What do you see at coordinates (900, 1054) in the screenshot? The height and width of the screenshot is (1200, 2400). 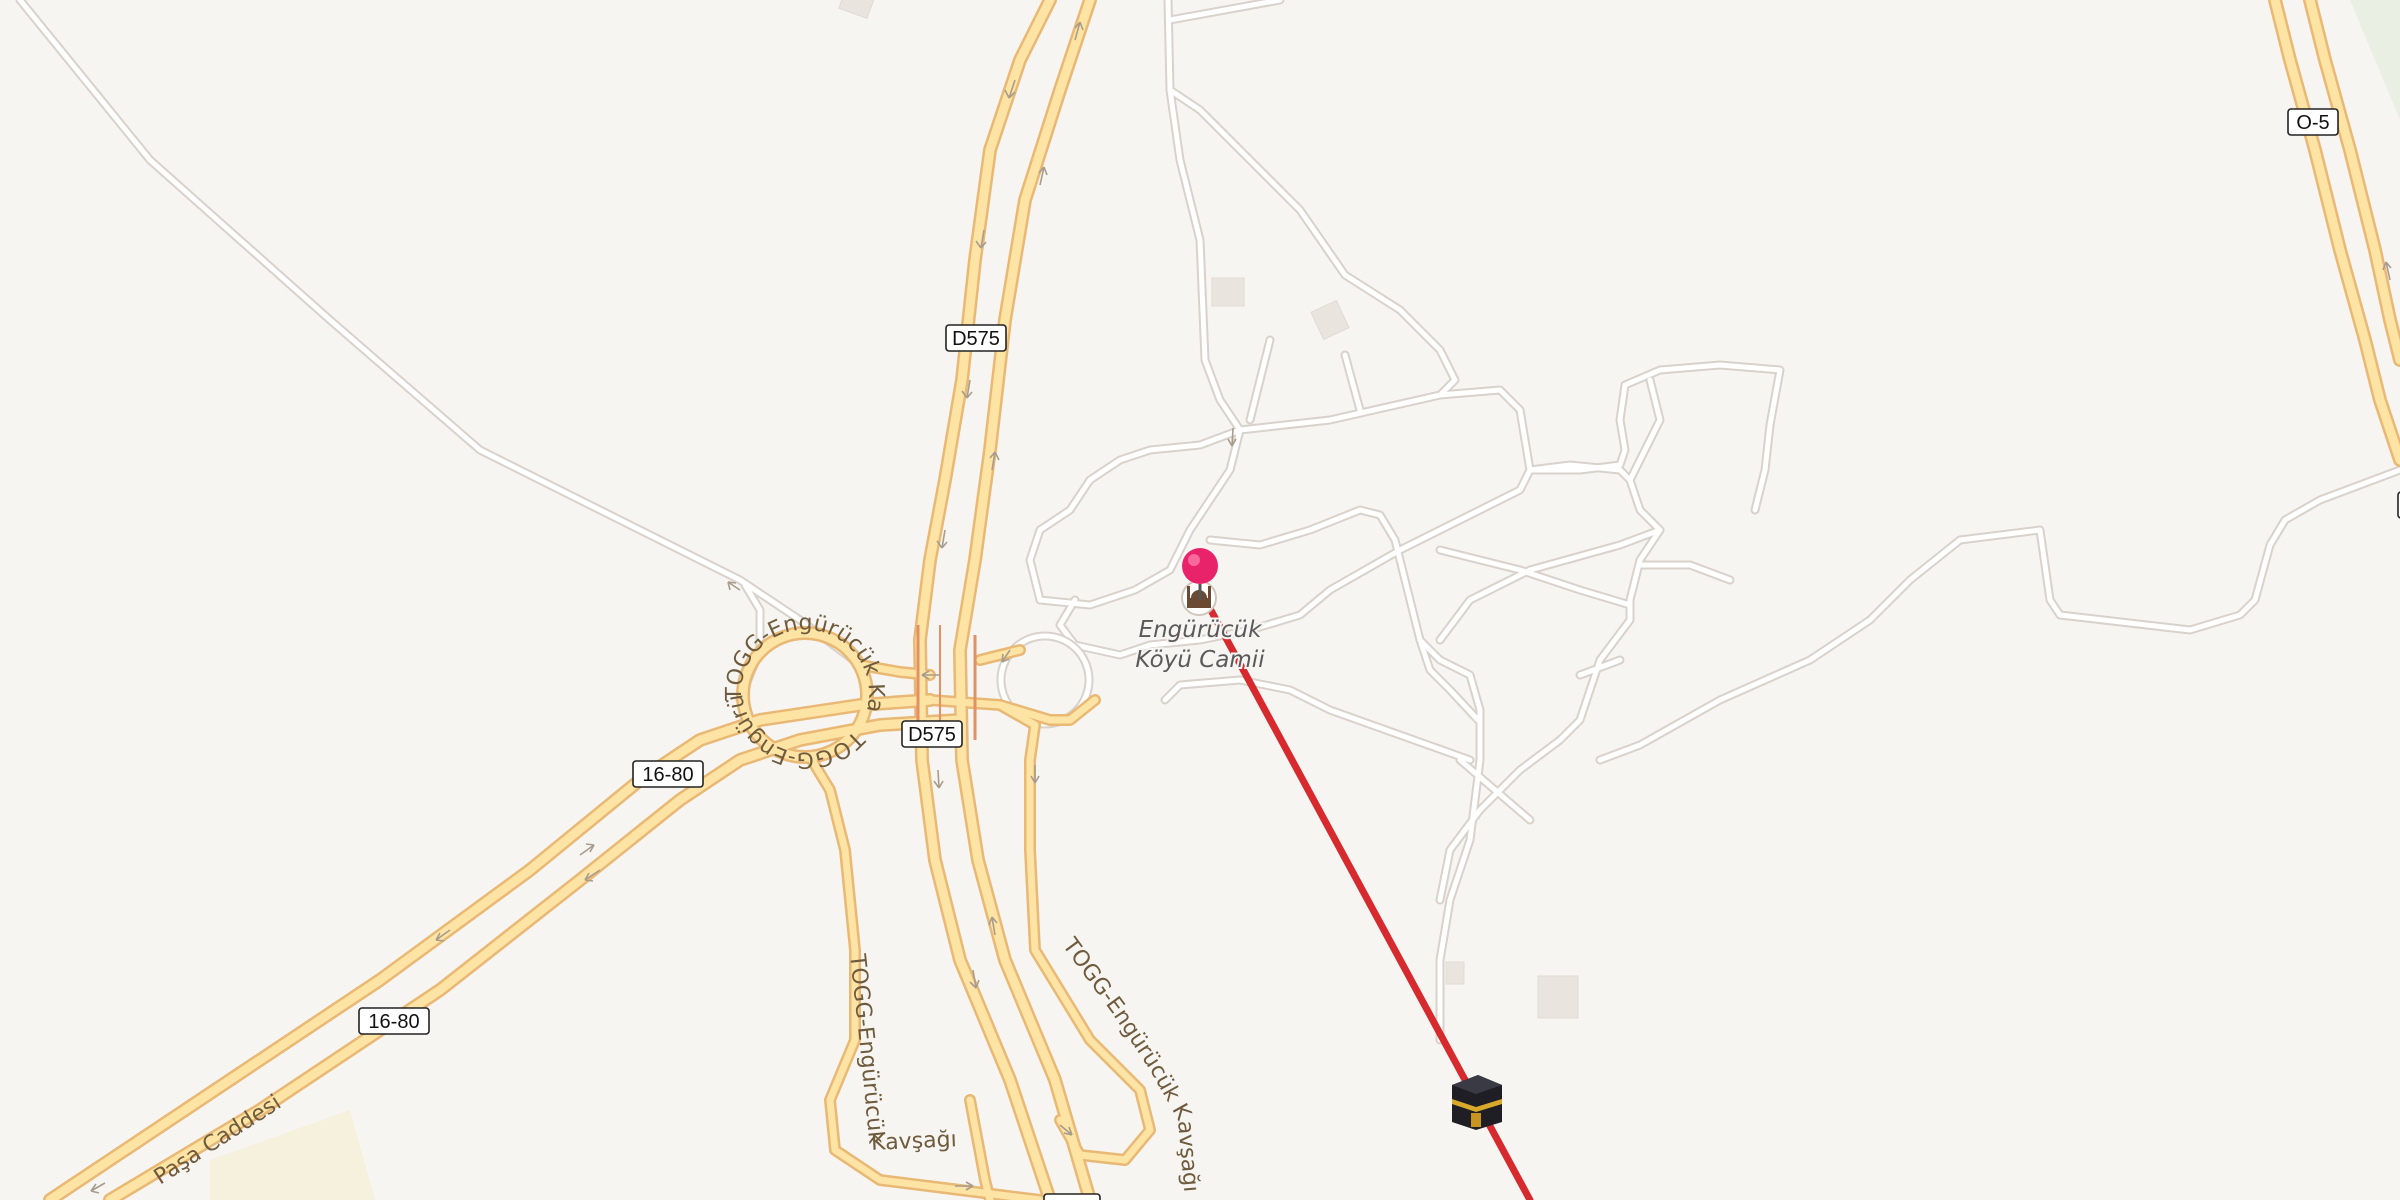 I see `street-label-togg-south: TOGG-Engürücük Kavşağı` at bounding box center [900, 1054].